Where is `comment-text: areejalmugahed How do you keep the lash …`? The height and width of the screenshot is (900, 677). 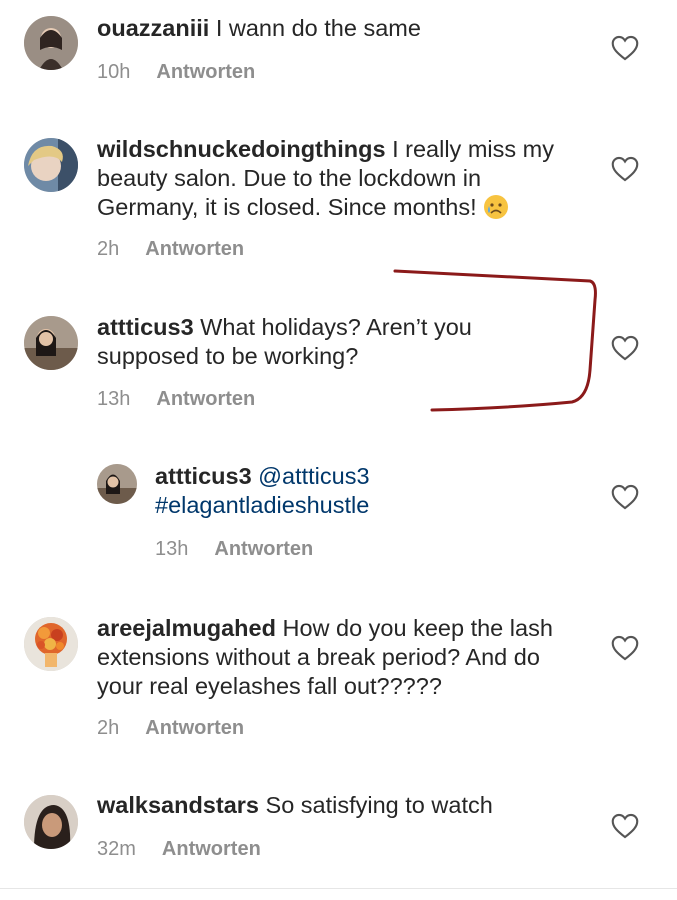
comment-text: areejalmugahed How do you keep the lash … is located at coordinates (342, 657).